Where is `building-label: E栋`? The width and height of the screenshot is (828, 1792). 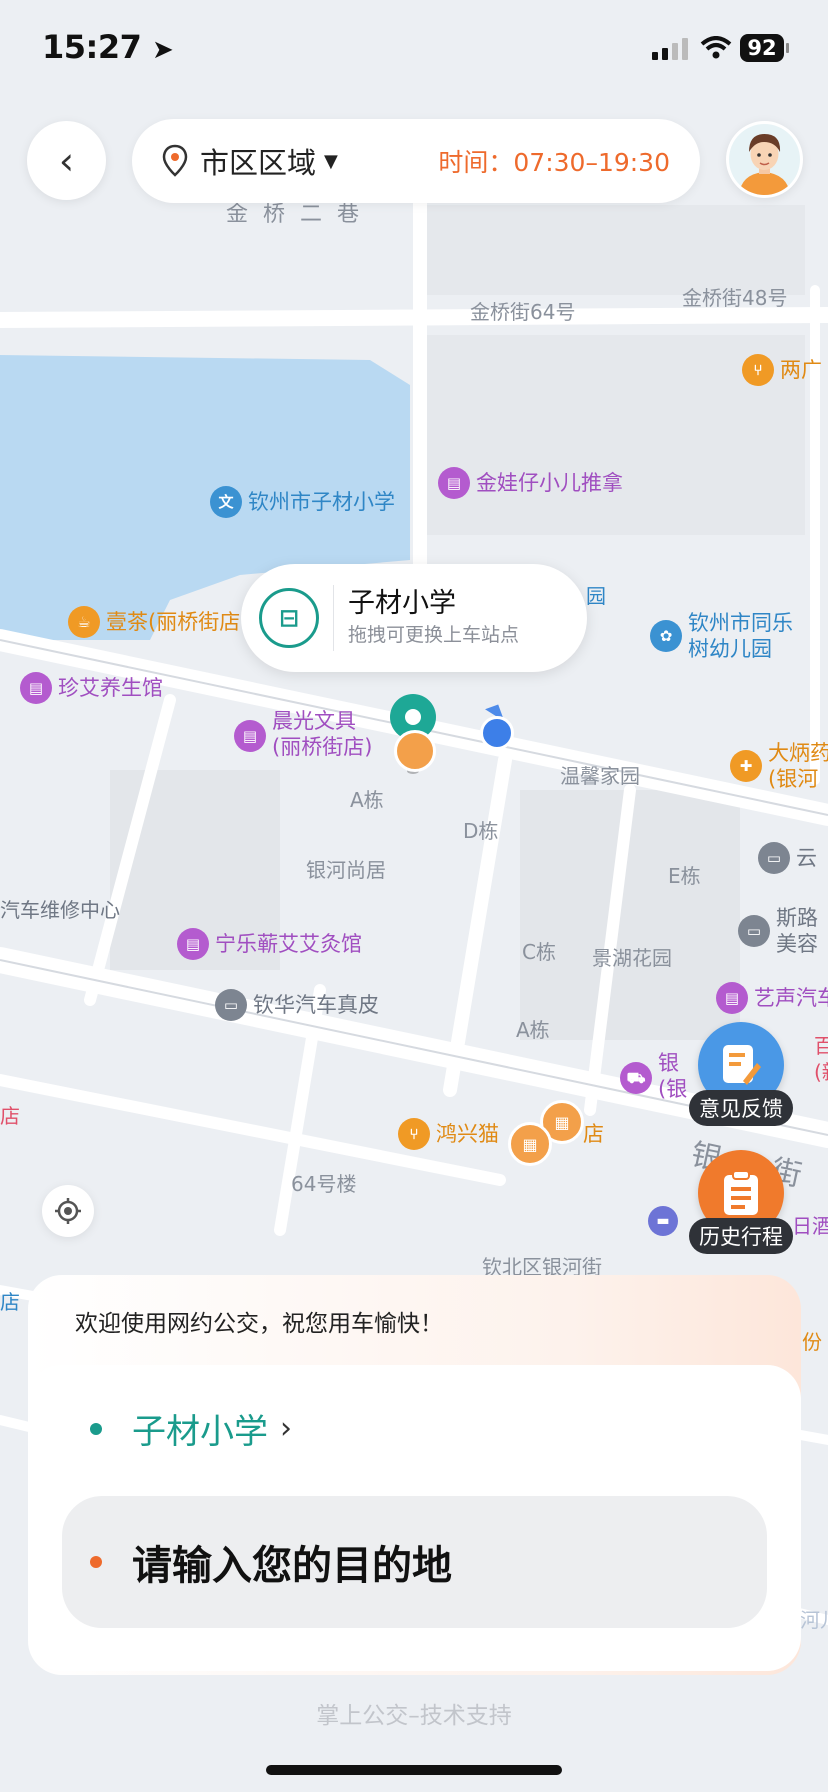
building-label: E栋 is located at coordinates (684, 876).